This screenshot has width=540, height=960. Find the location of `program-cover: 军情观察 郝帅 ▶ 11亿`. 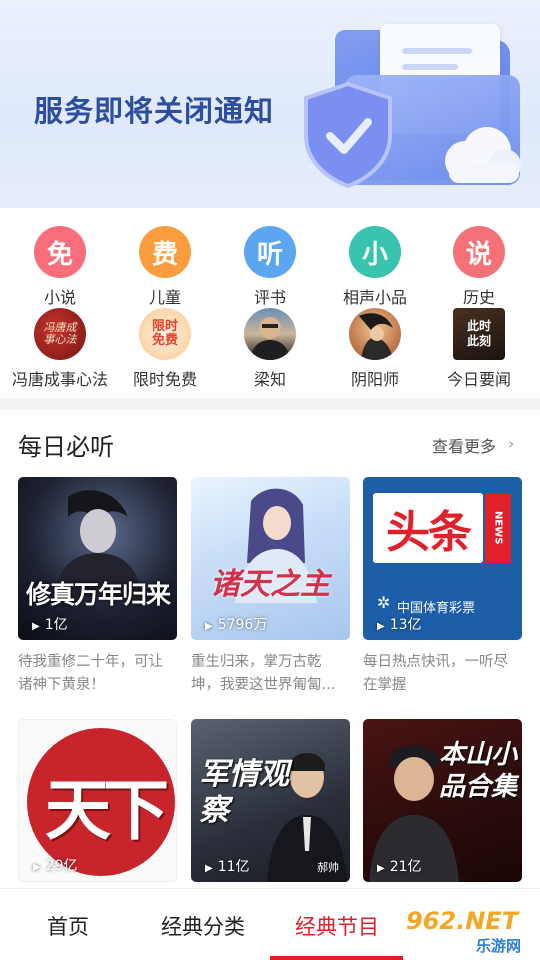

program-cover: 军情观察 郝帅 ▶ 11亿 is located at coordinates (270, 800).